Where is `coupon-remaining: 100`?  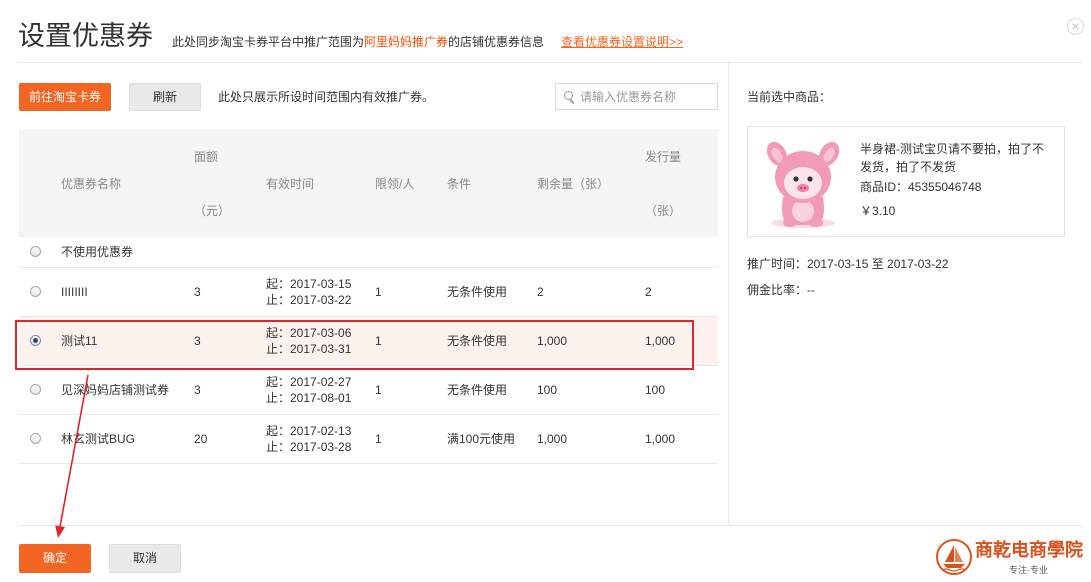 coupon-remaining: 100 is located at coordinates (547, 390).